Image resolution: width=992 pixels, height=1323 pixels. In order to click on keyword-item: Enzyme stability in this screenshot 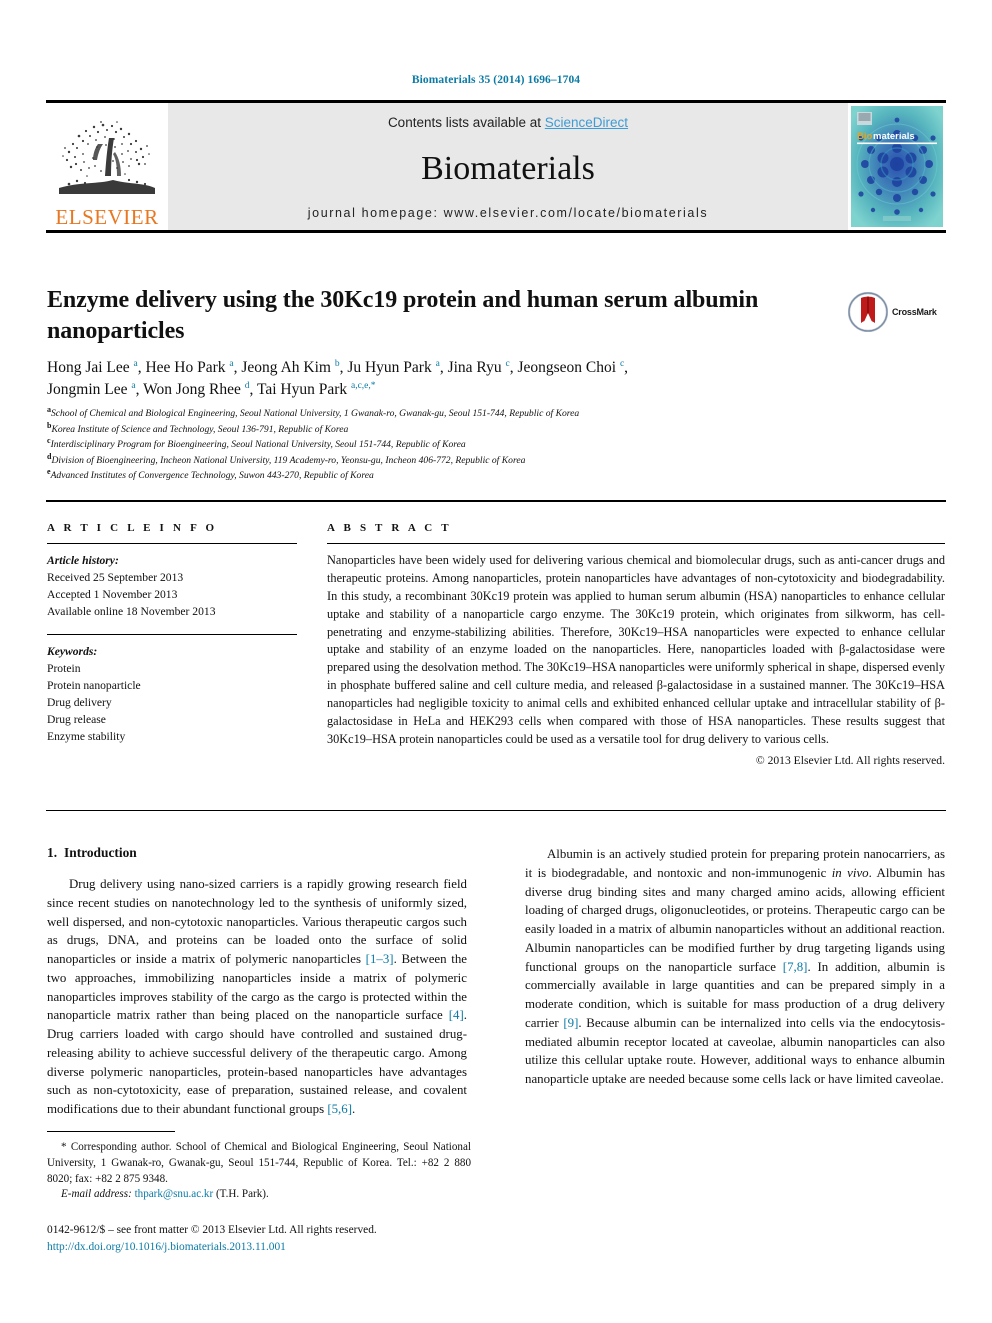, I will do `click(86, 737)`.